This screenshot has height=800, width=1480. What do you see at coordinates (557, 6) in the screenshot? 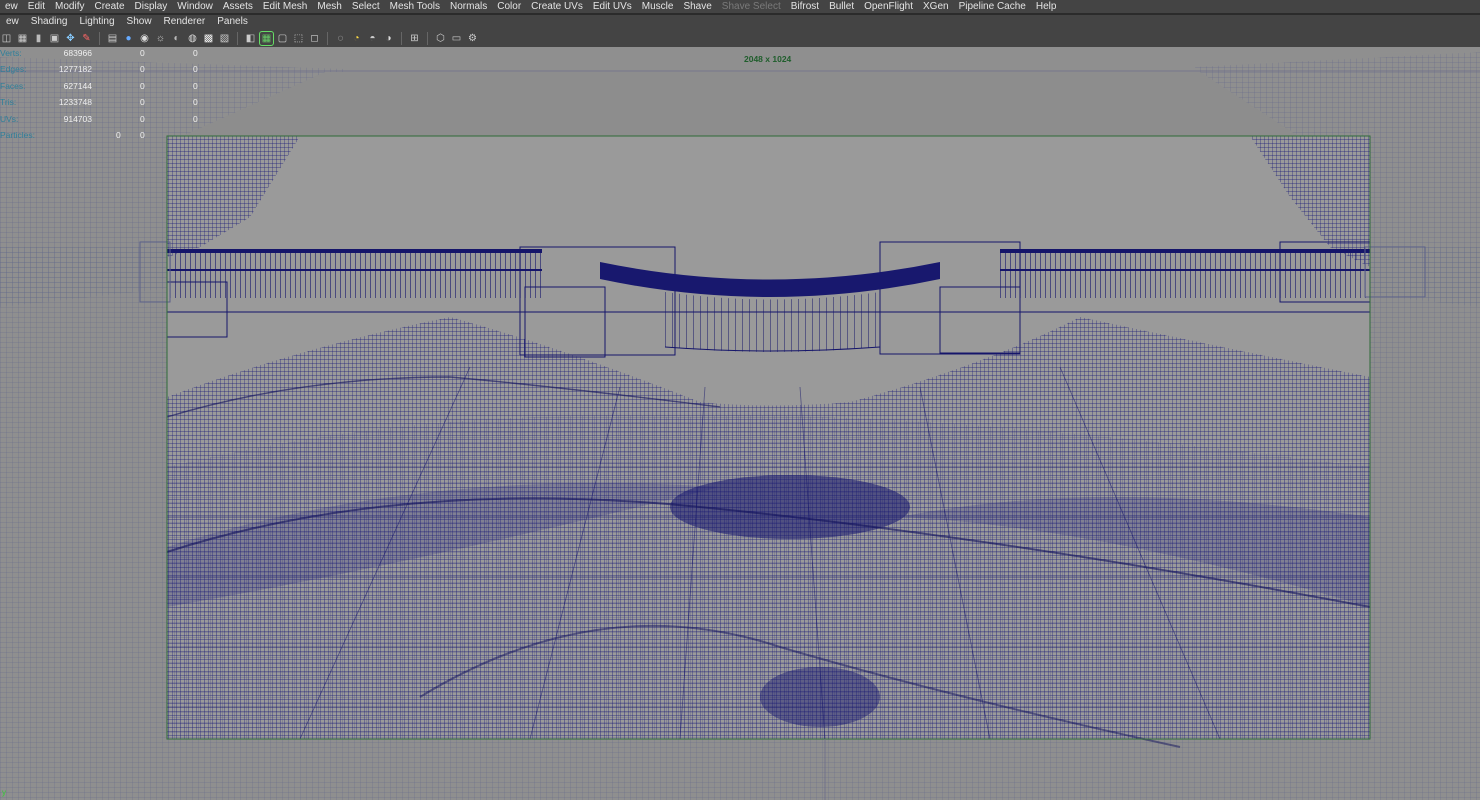
I see `menu-create-uvs: Create UVs` at bounding box center [557, 6].